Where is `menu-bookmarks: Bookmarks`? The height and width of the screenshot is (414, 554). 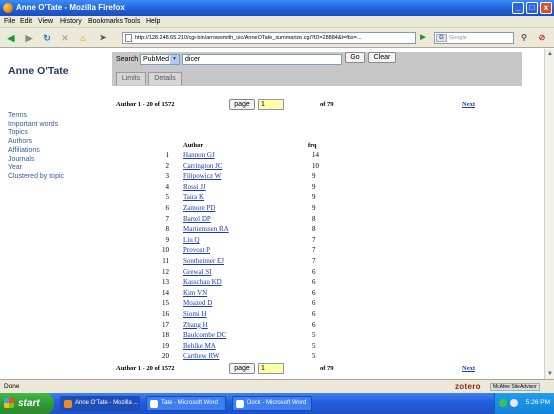 menu-bookmarks: Bookmarks is located at coordinates (105, 21).